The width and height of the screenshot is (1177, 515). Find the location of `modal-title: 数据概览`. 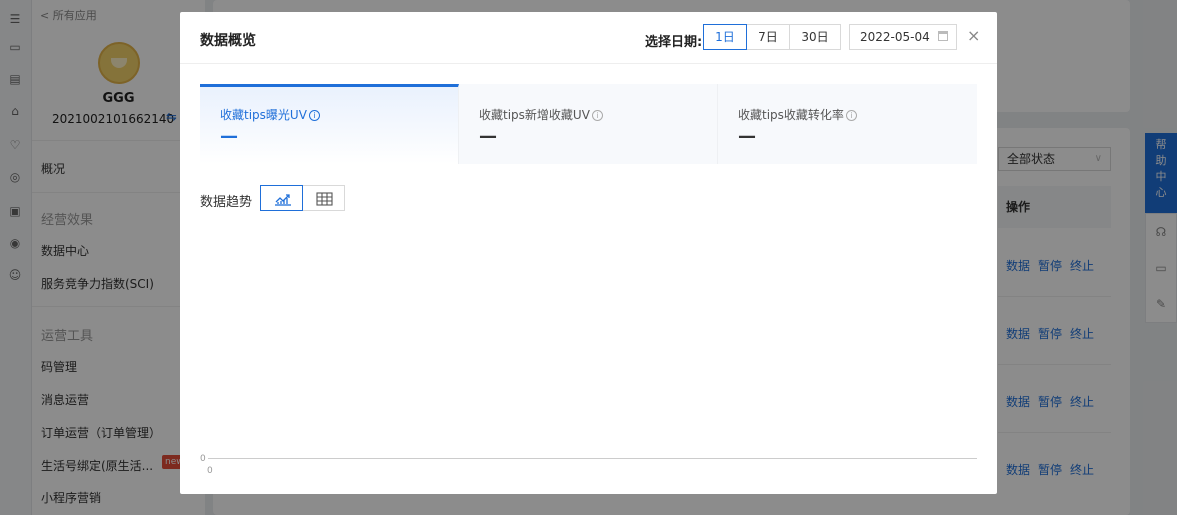

modal-title: 数据概览 is located at coordinates (228, 41).